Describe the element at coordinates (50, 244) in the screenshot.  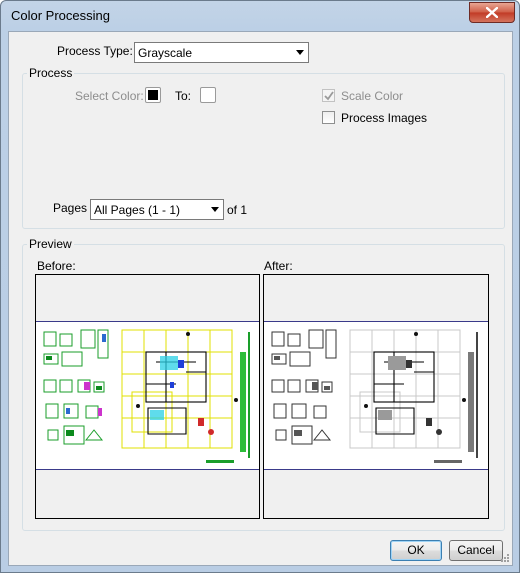
I see `preview-group-label: Preview` at that location.